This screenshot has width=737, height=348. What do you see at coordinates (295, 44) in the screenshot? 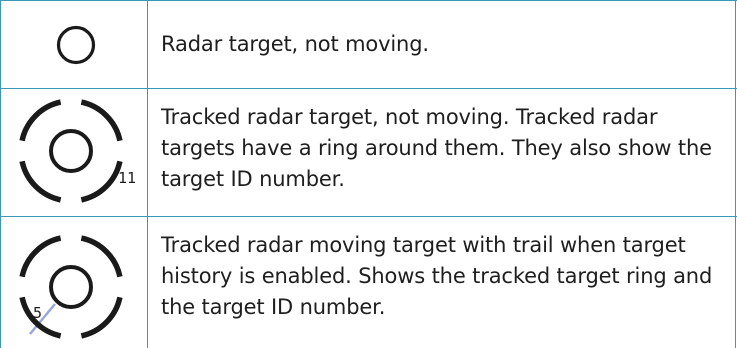
I see `description-text: Radar target, not moving.` at bounding box center [295, 44].